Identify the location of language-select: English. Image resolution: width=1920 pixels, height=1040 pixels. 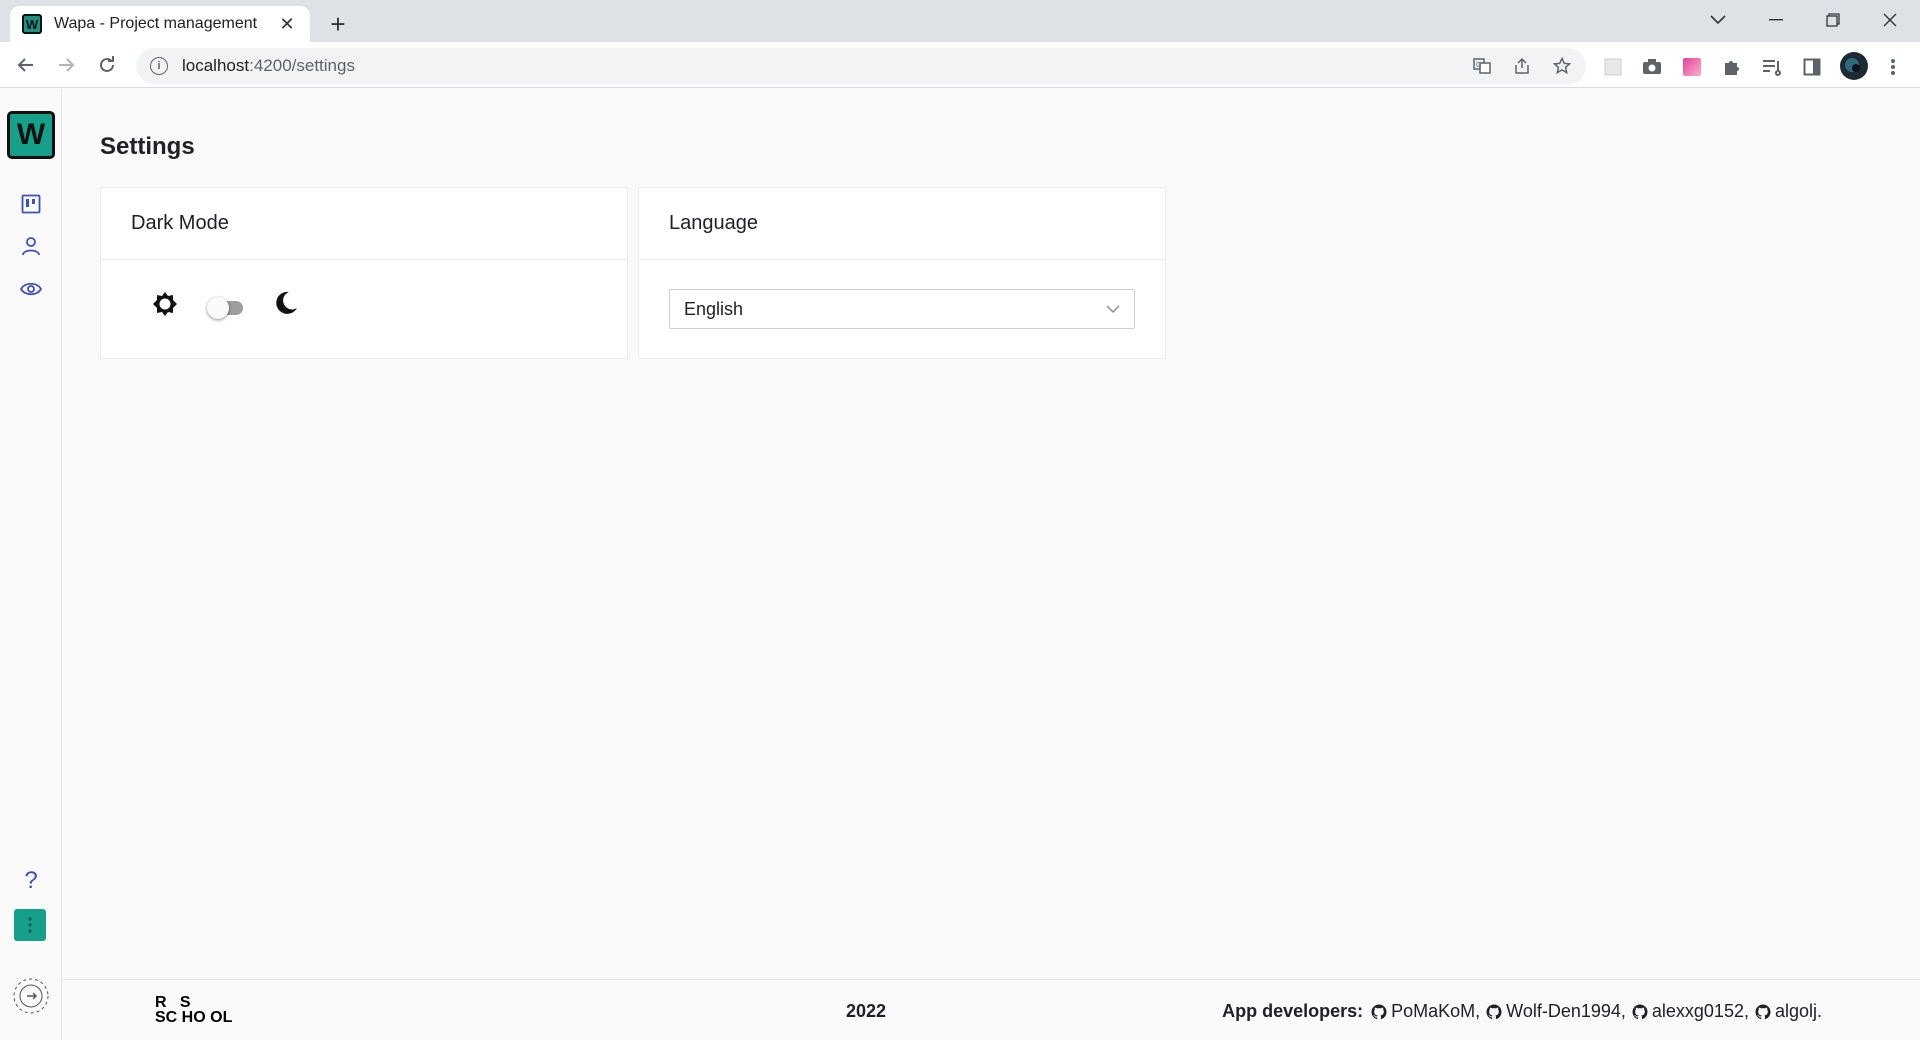
(902, 309).